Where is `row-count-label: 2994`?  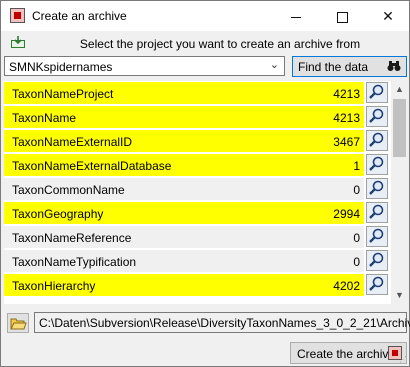
row-count-label: 2994 is located at coordinates (346, 214).